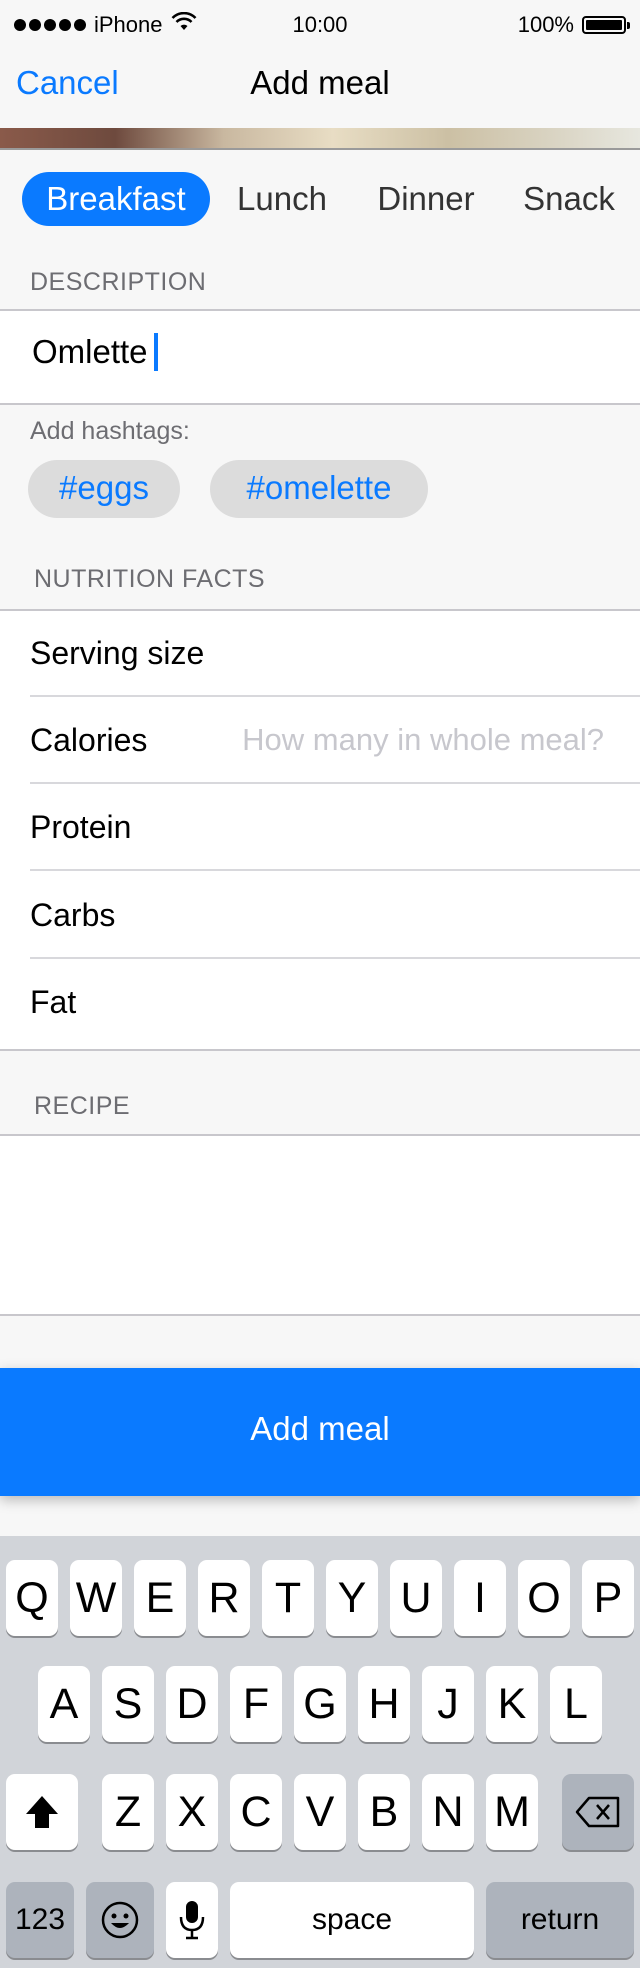 The width and height of the screenshot is (640, 1968). What do you see at coordinates (224, 1598) in the screenshot?
I see `key-r: R` at bounding box center [224, 1598].